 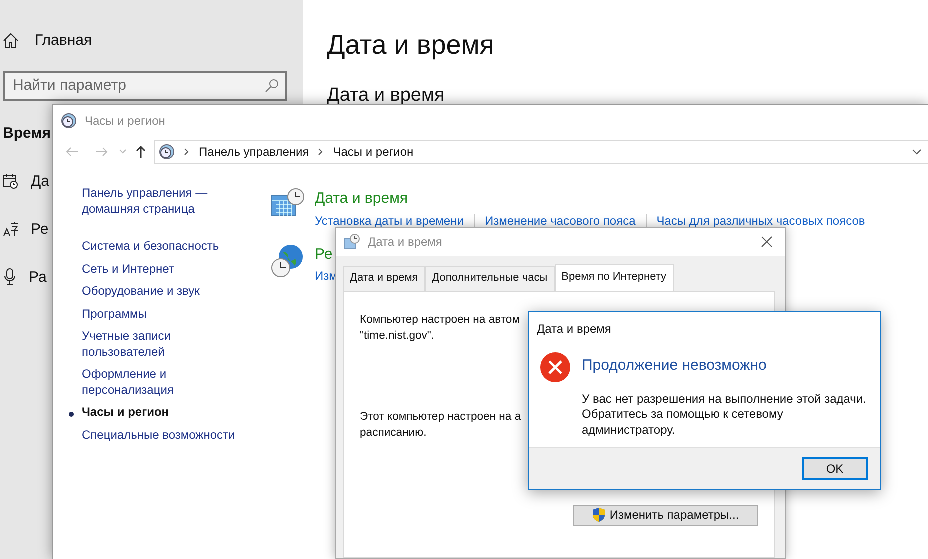 I want to click on window-title: Часы и регион, so click(x=125, y=121).